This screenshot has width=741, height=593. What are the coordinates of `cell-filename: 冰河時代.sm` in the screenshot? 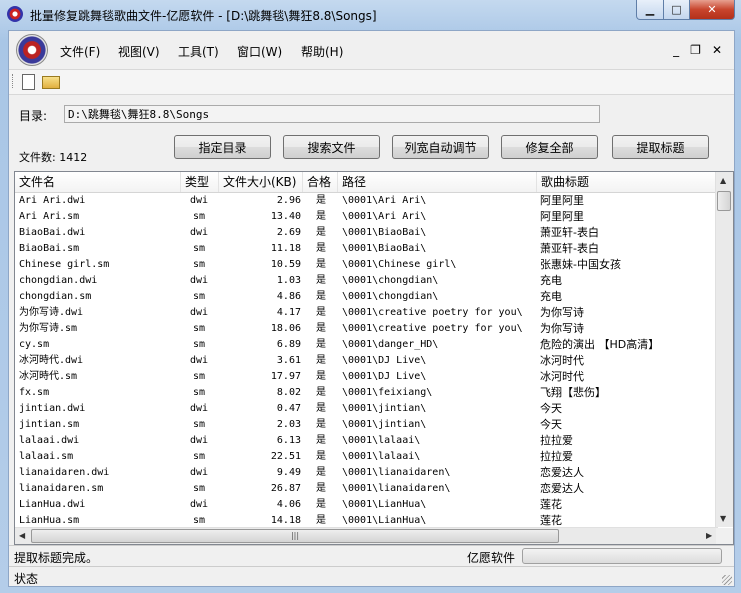 It's located at (48, 376).